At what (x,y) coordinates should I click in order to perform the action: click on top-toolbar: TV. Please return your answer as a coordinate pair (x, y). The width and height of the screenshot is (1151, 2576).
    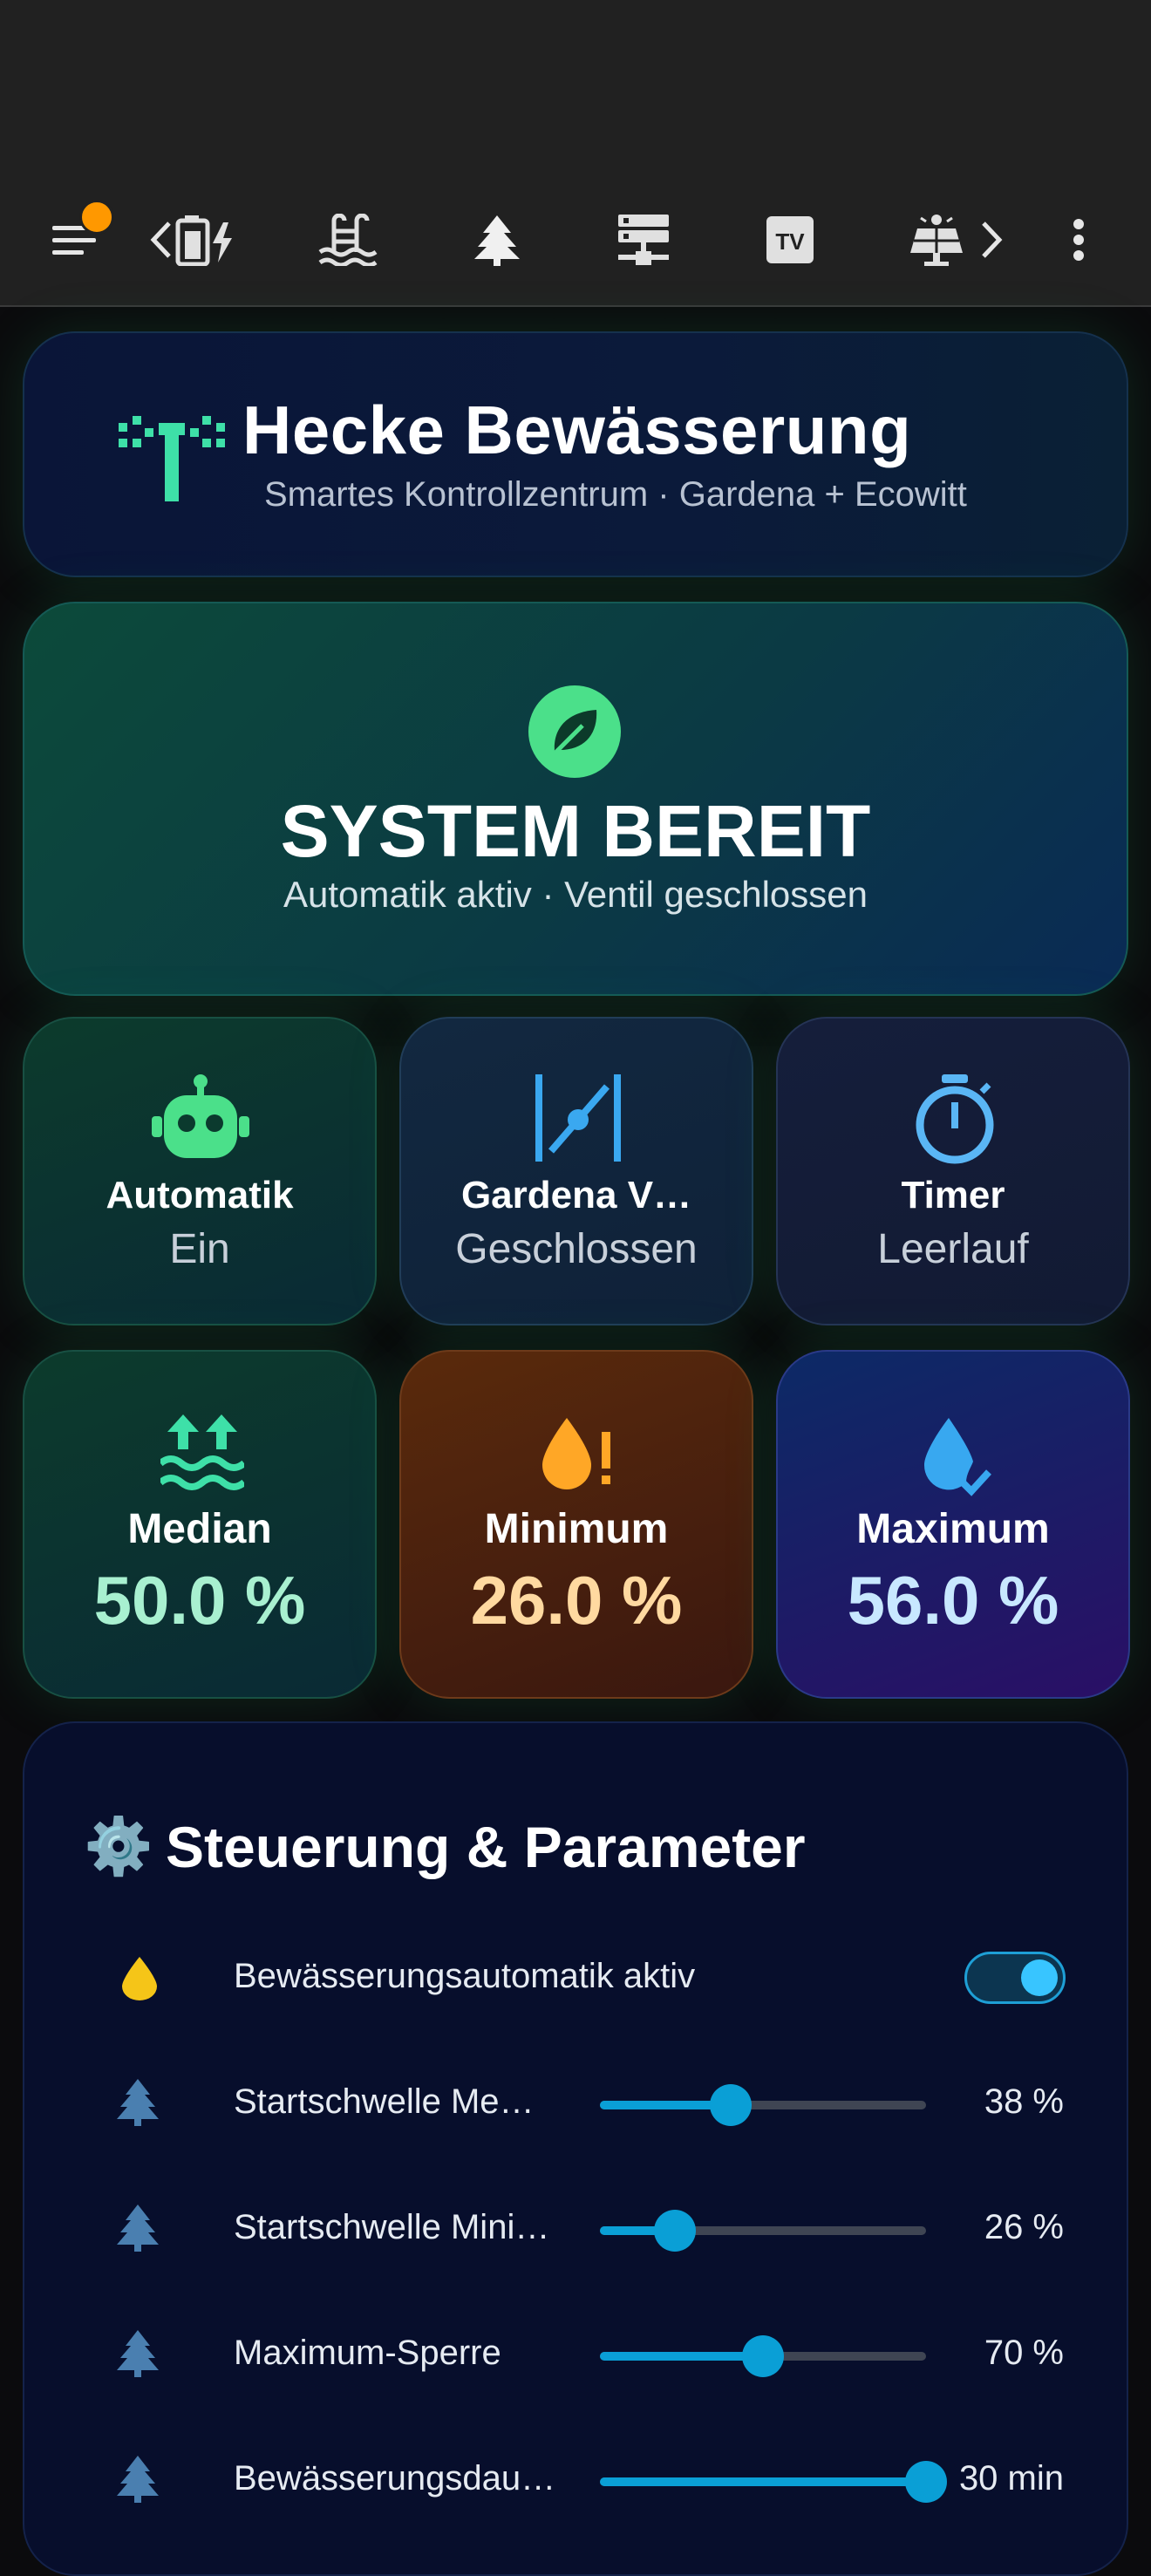
    Looking at the image, I should click on (575, 327).